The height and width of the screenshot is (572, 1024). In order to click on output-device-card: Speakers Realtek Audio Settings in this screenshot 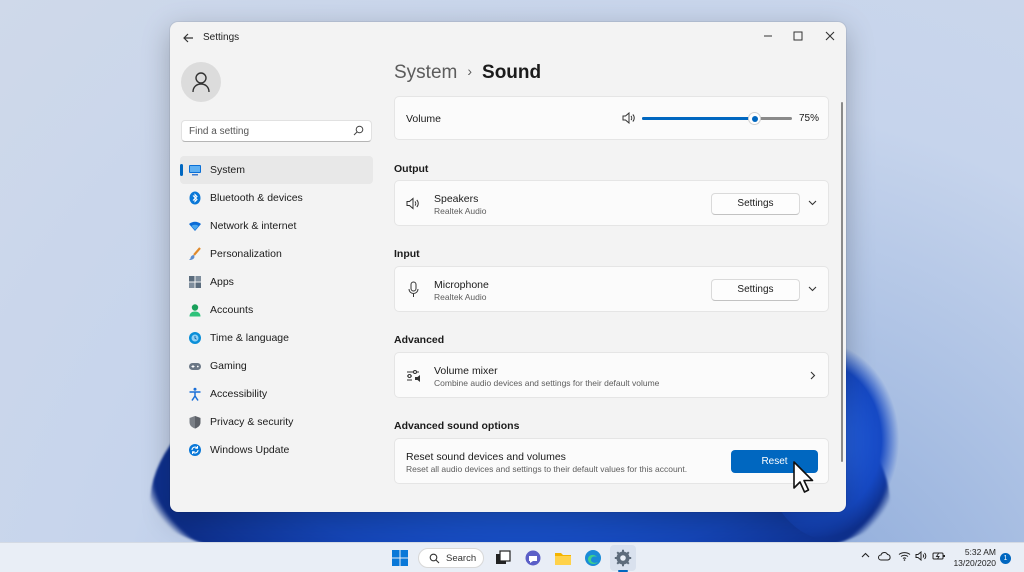, I will do `click(611, 203)`.